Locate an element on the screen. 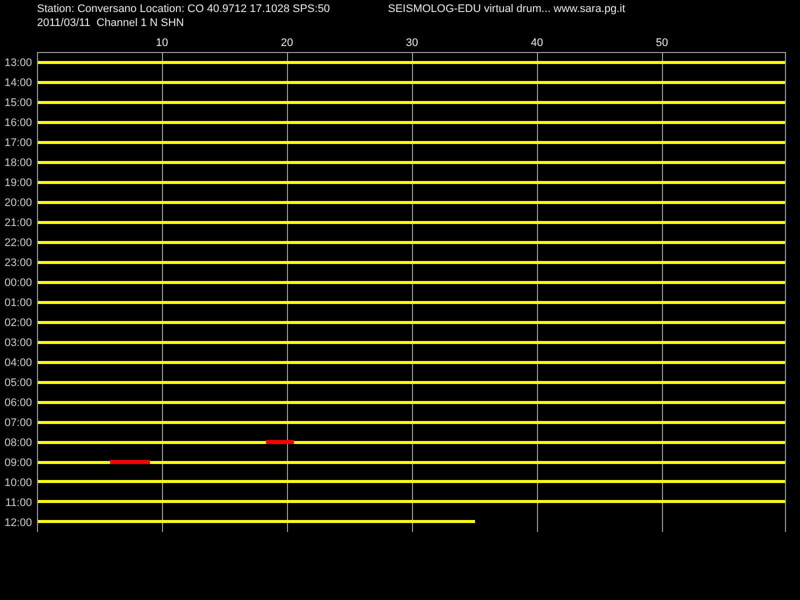 Image resolution: width=800 pixels, height=600 pixels. hour-label: 01:00 is located at coordinates (18, 303).